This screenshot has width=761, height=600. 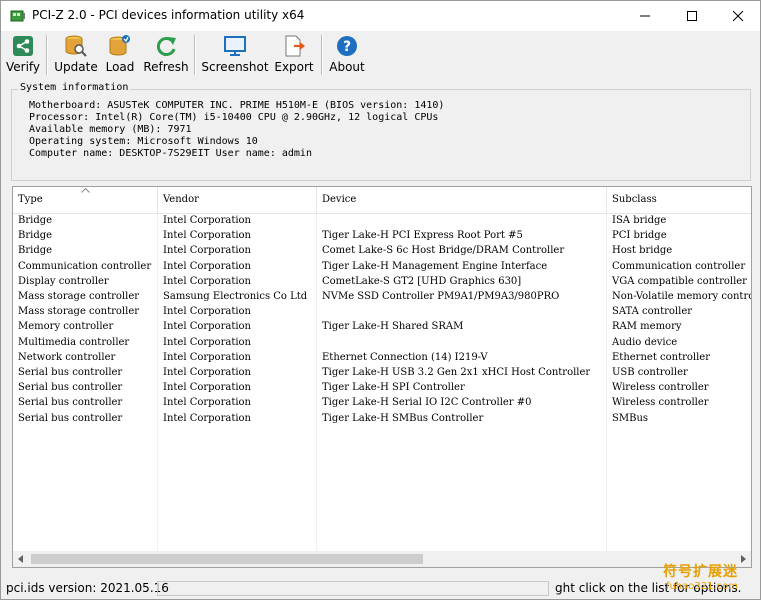 I want to click on table-row: Bridge Intel Corporation ISA bridge, so click(x=382, y=220).